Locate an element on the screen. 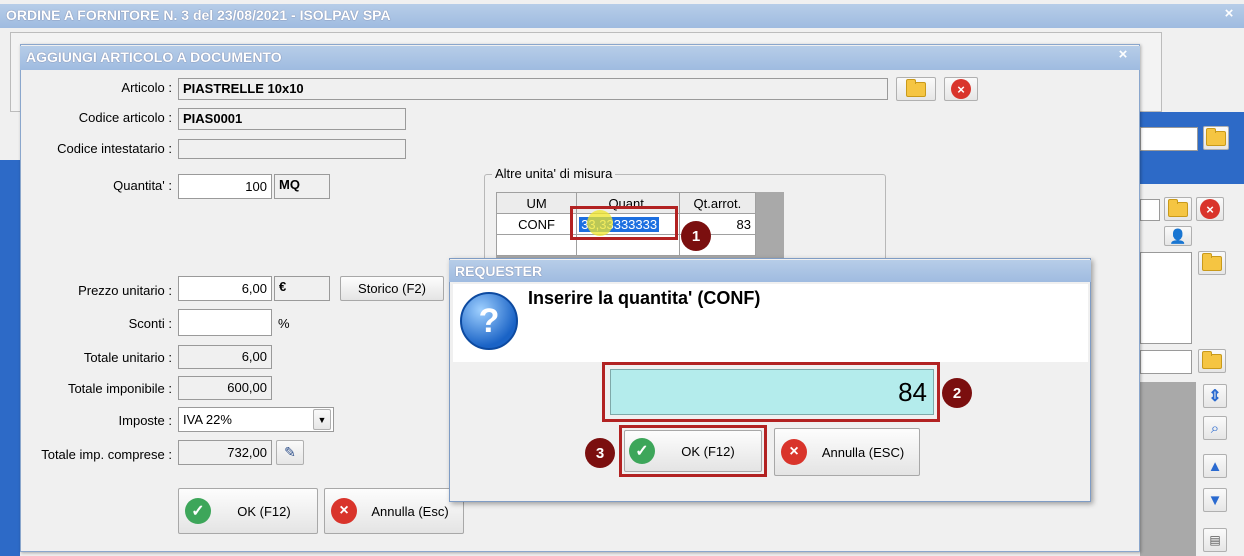  articolo-clear-button: × is located at coordinates (961, 89).